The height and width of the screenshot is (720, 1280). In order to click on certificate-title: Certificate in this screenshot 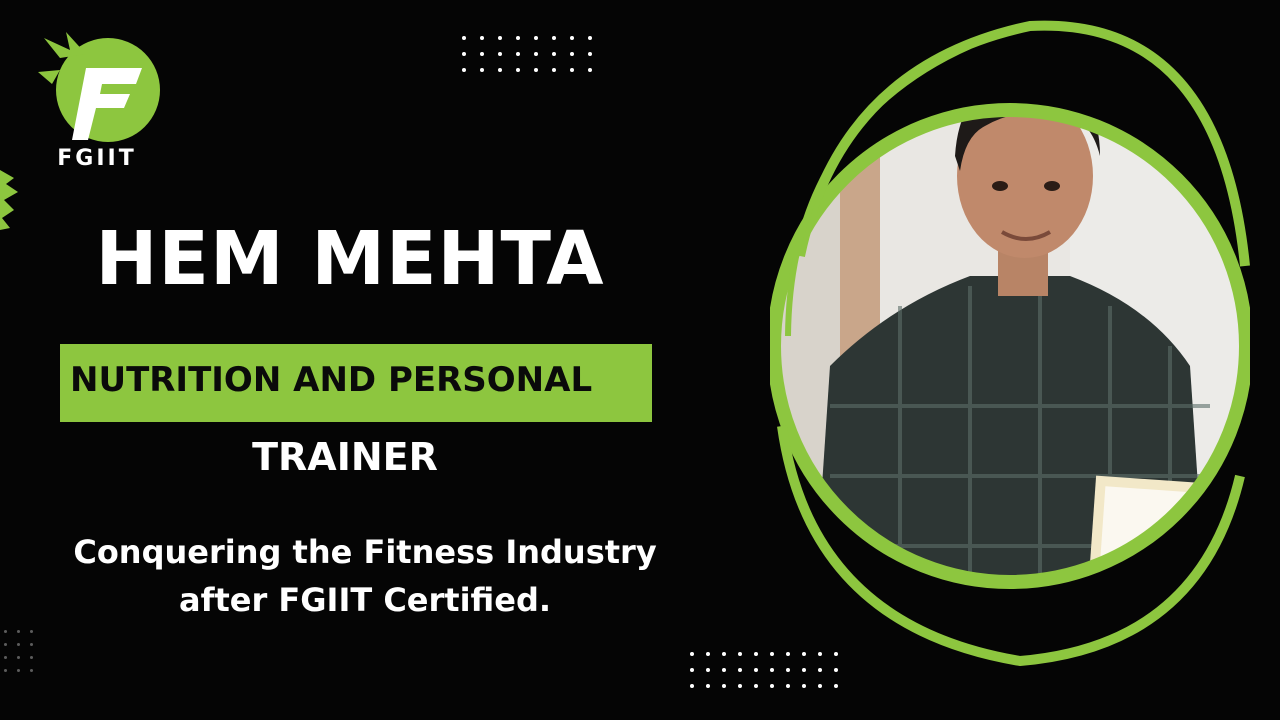, I will do `click(1203, 544)`.